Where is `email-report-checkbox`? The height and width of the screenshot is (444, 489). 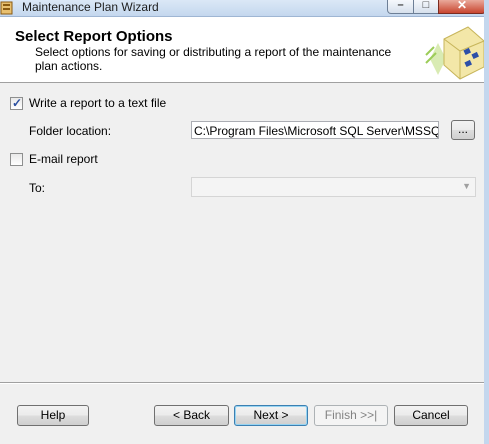
email-report-checkbox is located at coordinates (16, 159).